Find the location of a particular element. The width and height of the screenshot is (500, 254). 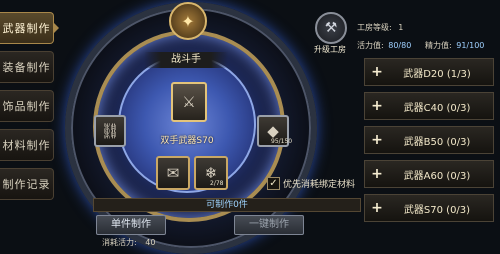

workshop-level: 工房等级: 1 is located at coordinates (380, 27).